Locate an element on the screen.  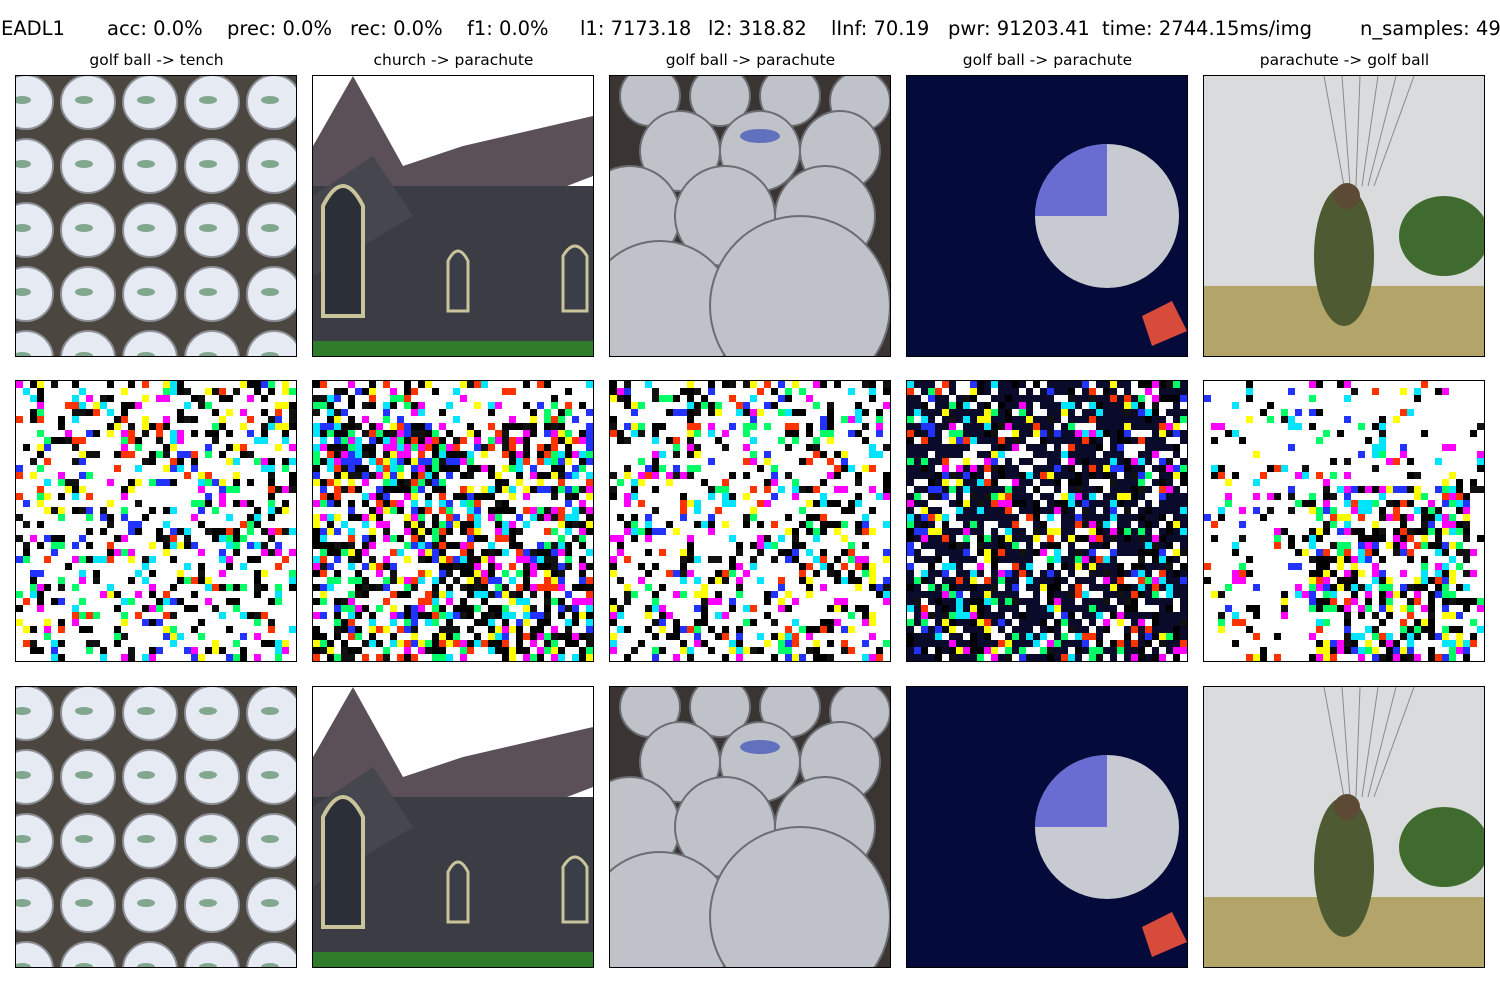
adversarial-image-golf-balls-tray is located at coordinates (156, 827).